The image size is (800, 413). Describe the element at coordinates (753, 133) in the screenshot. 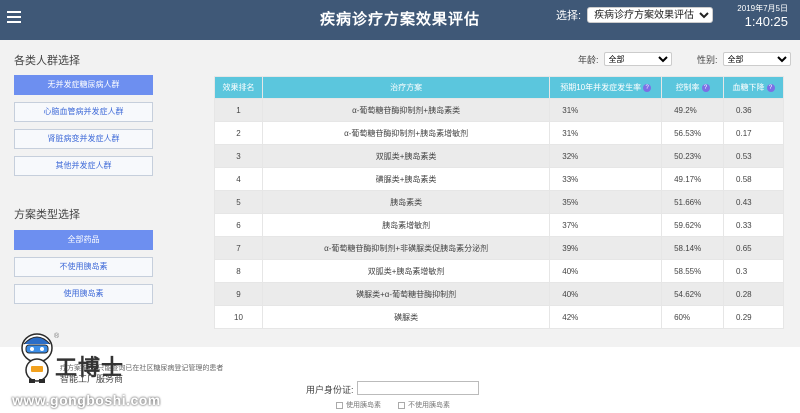

I see `cell-drop: 0.17` at that location.